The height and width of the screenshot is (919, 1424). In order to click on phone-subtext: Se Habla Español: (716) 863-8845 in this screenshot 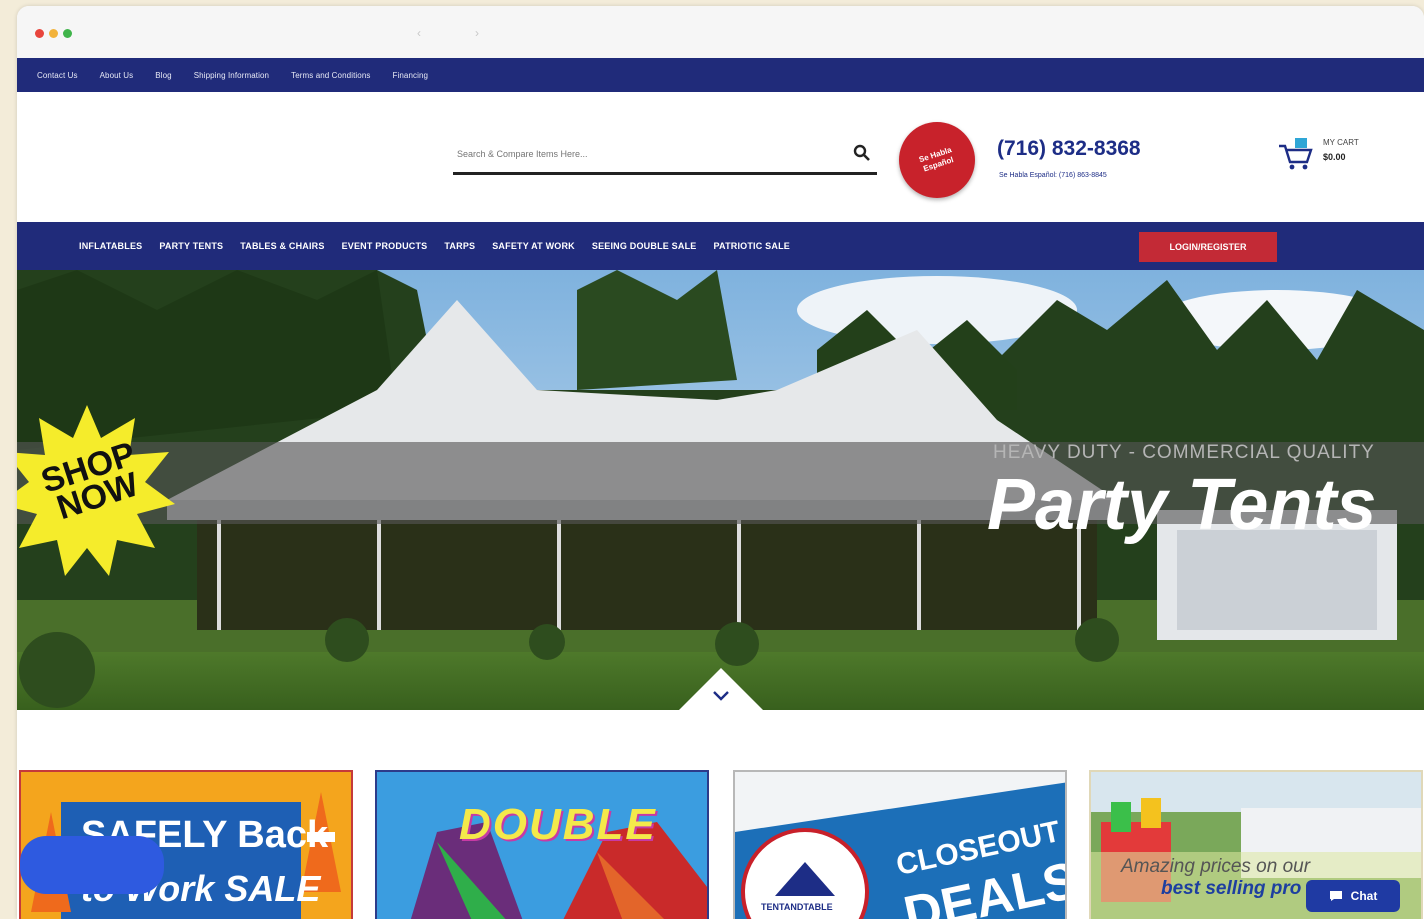, I will do `click(1053, 175)`.